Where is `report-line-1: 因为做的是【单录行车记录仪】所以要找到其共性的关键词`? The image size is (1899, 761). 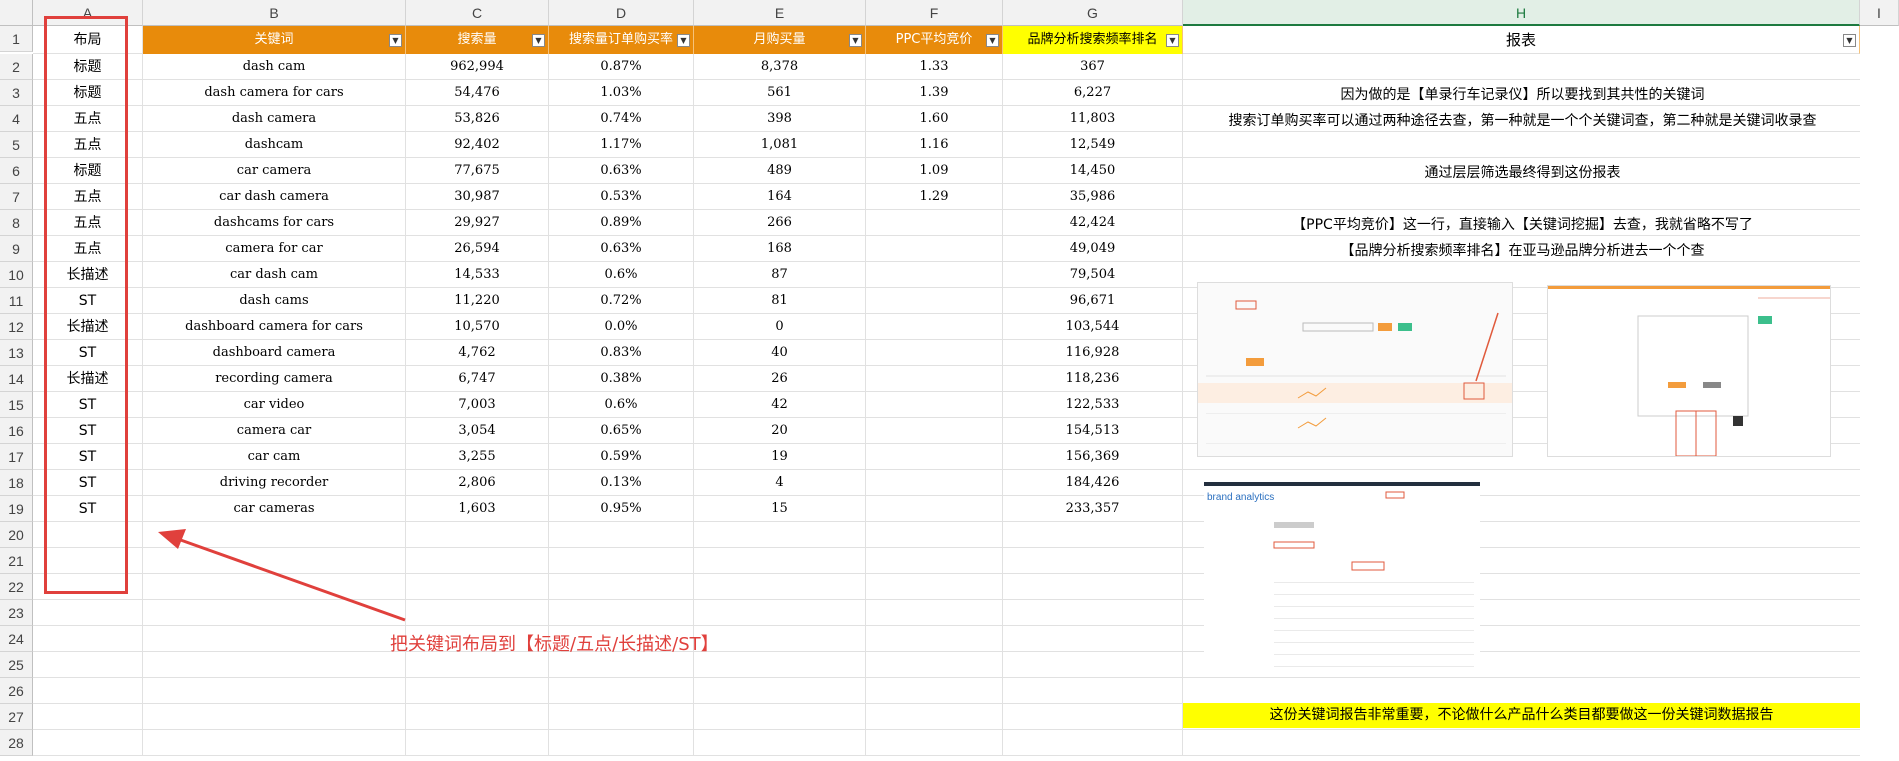 report-line-1: 因为做的是【单录行车记录仪】所以要找到其共性的关键词 is located at coordinates (1522, 95).